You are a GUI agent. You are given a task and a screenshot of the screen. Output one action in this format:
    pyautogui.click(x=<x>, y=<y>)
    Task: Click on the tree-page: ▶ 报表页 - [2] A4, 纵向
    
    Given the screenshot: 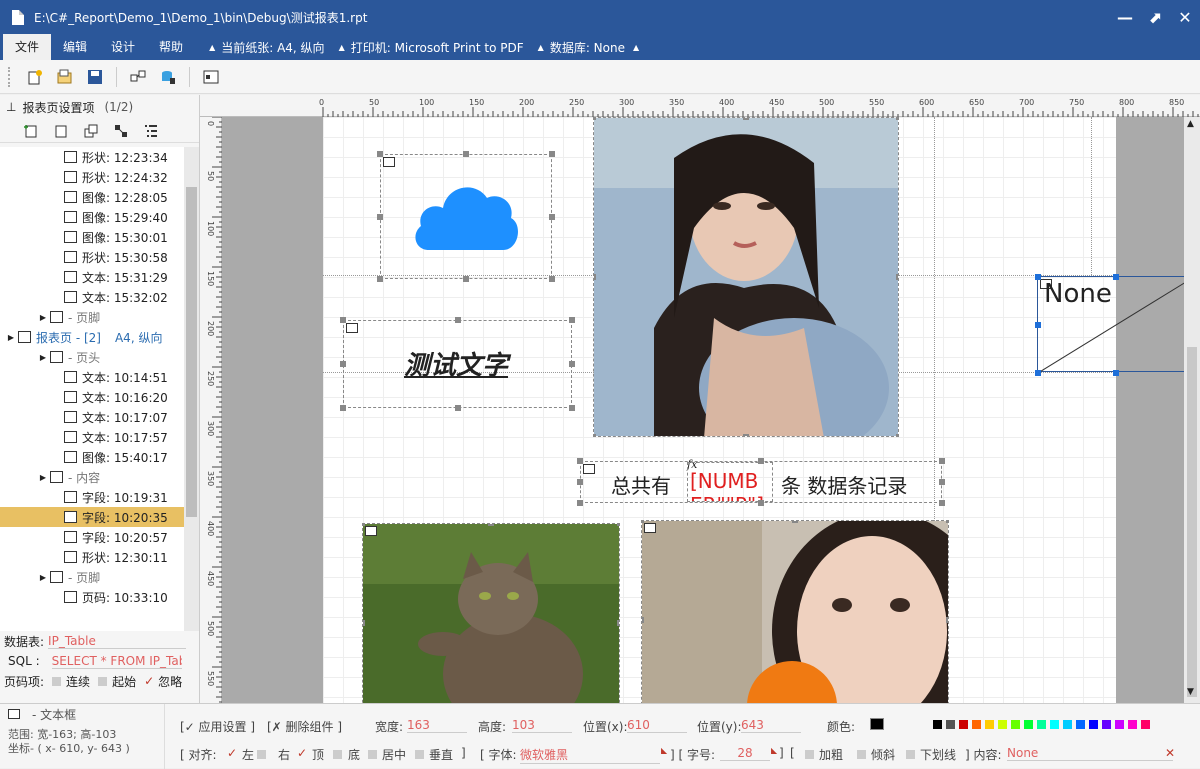 What is the action you would take?
    pyautogui.click(x=92, y=337)
    